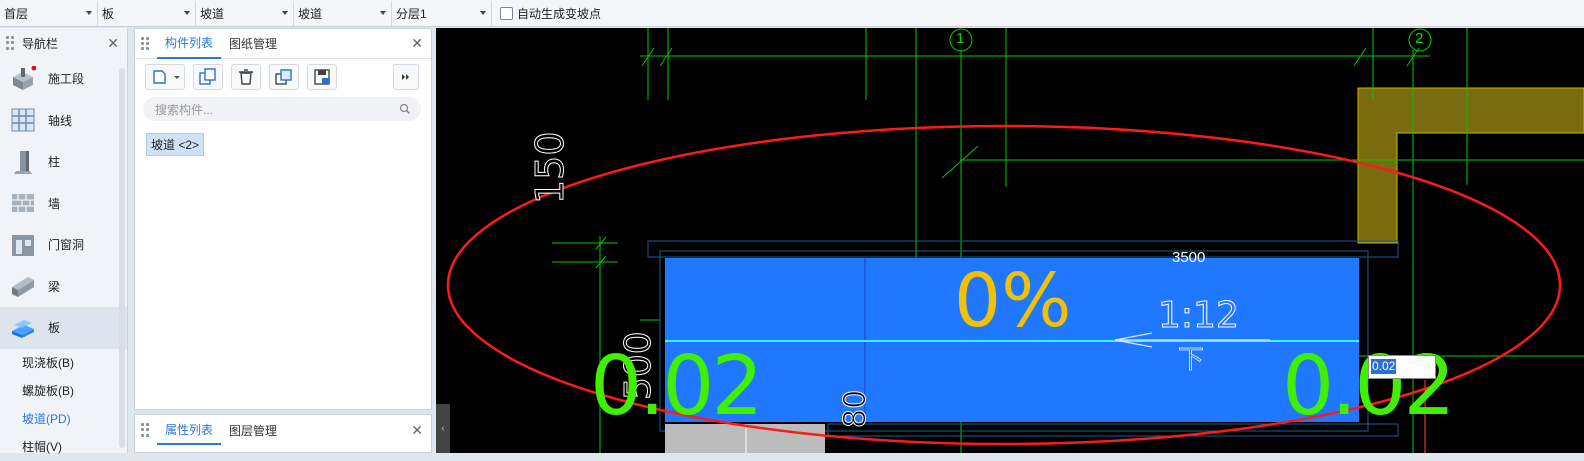 This screenshot has width=1584, height=461. I want to click on column-icon, so click(23, 162).